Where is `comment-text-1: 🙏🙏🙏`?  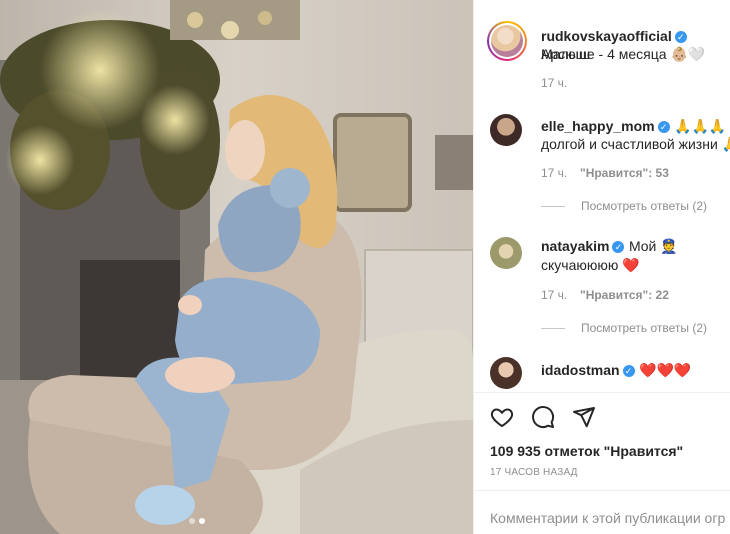
comment-text-1: 🙏🙏🙏 is located at coordinates (700, 126).